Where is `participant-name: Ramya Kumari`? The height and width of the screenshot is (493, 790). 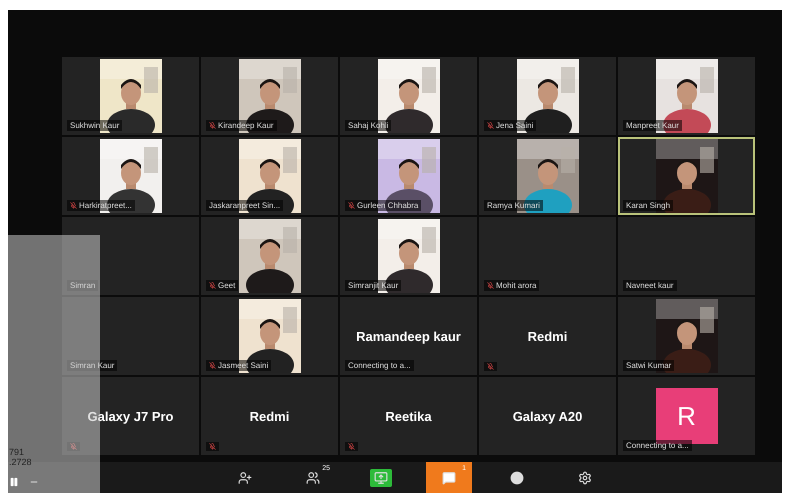 participant-name: Ramya Kumari is located at coordinates (513, 205).